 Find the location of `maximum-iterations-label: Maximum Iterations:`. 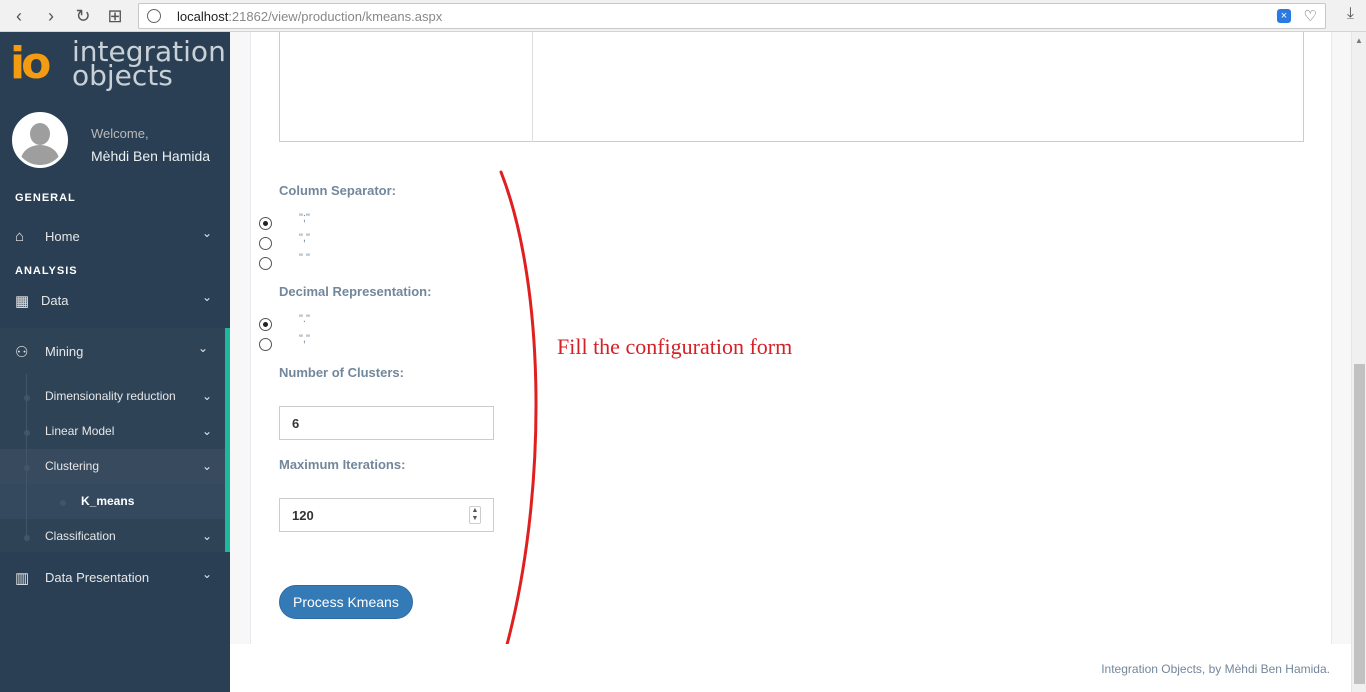

maximum-iterations-label: Maximum Iterations: is located at coordinates (342, 464).